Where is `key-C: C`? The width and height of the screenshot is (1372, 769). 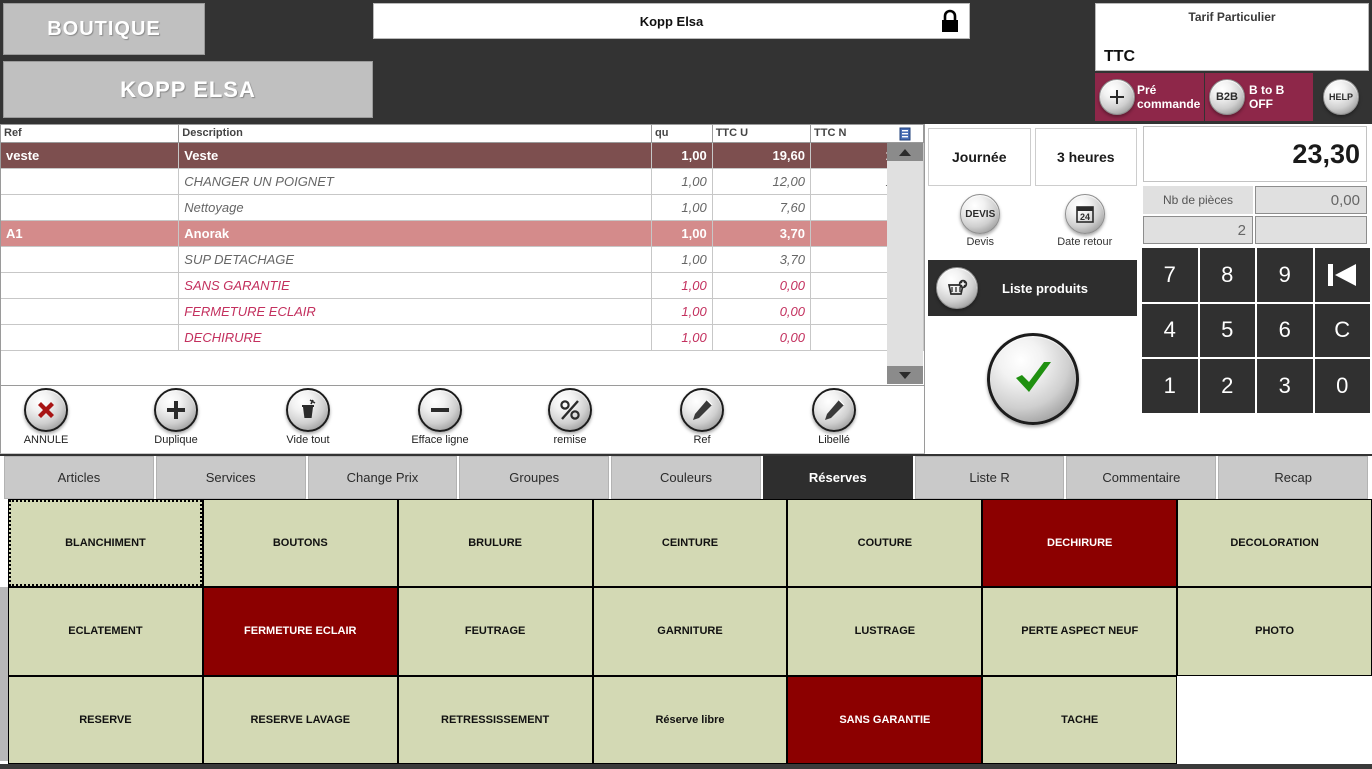 key-C: C is located at coordinates (1342, 330).